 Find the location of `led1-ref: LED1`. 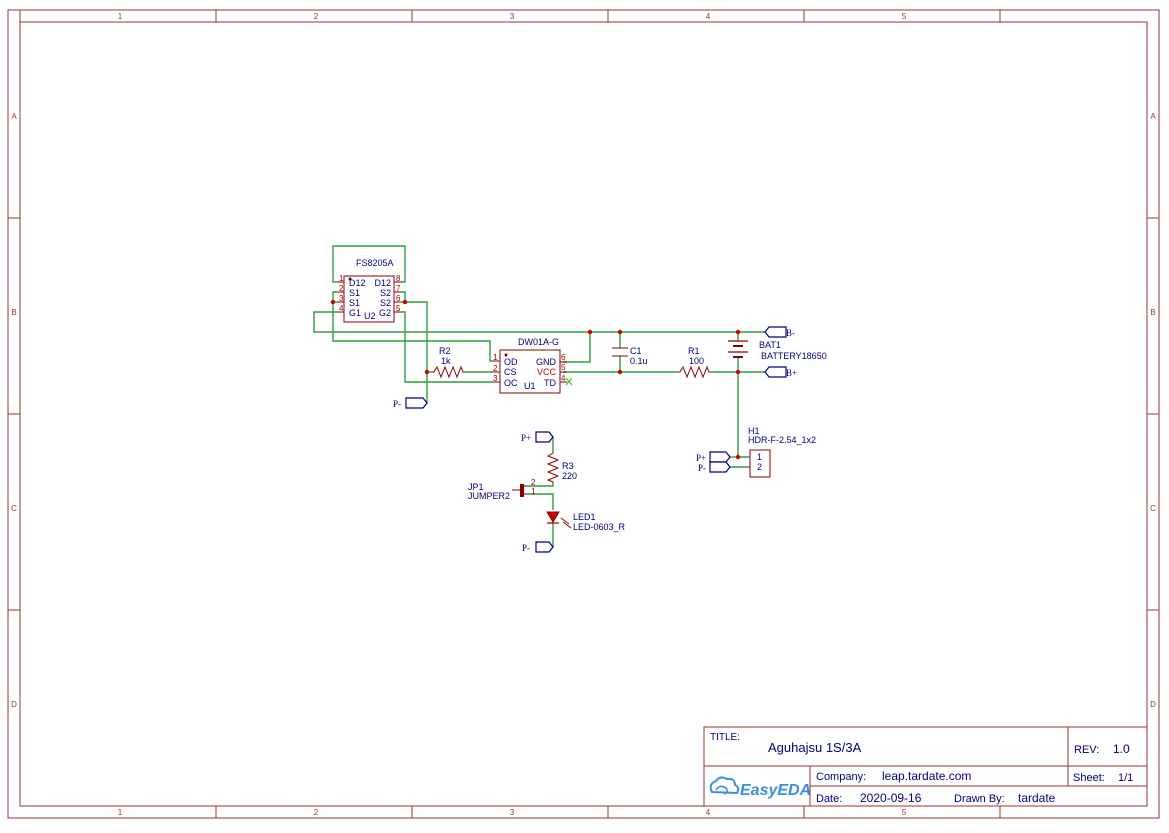

led1-ref: LED1 is located at coordinates (584, 517).